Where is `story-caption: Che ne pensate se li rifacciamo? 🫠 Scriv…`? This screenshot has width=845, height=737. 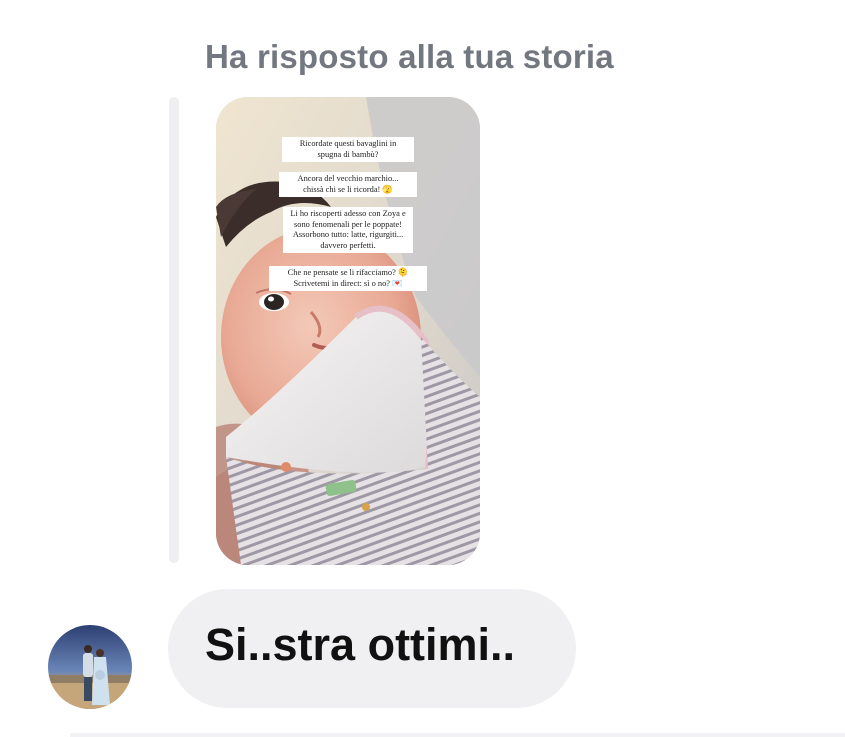 story-caption: Che ne pensate se li rifacciamo? 🫠 Scriv… is located at coordinates (348, 278).